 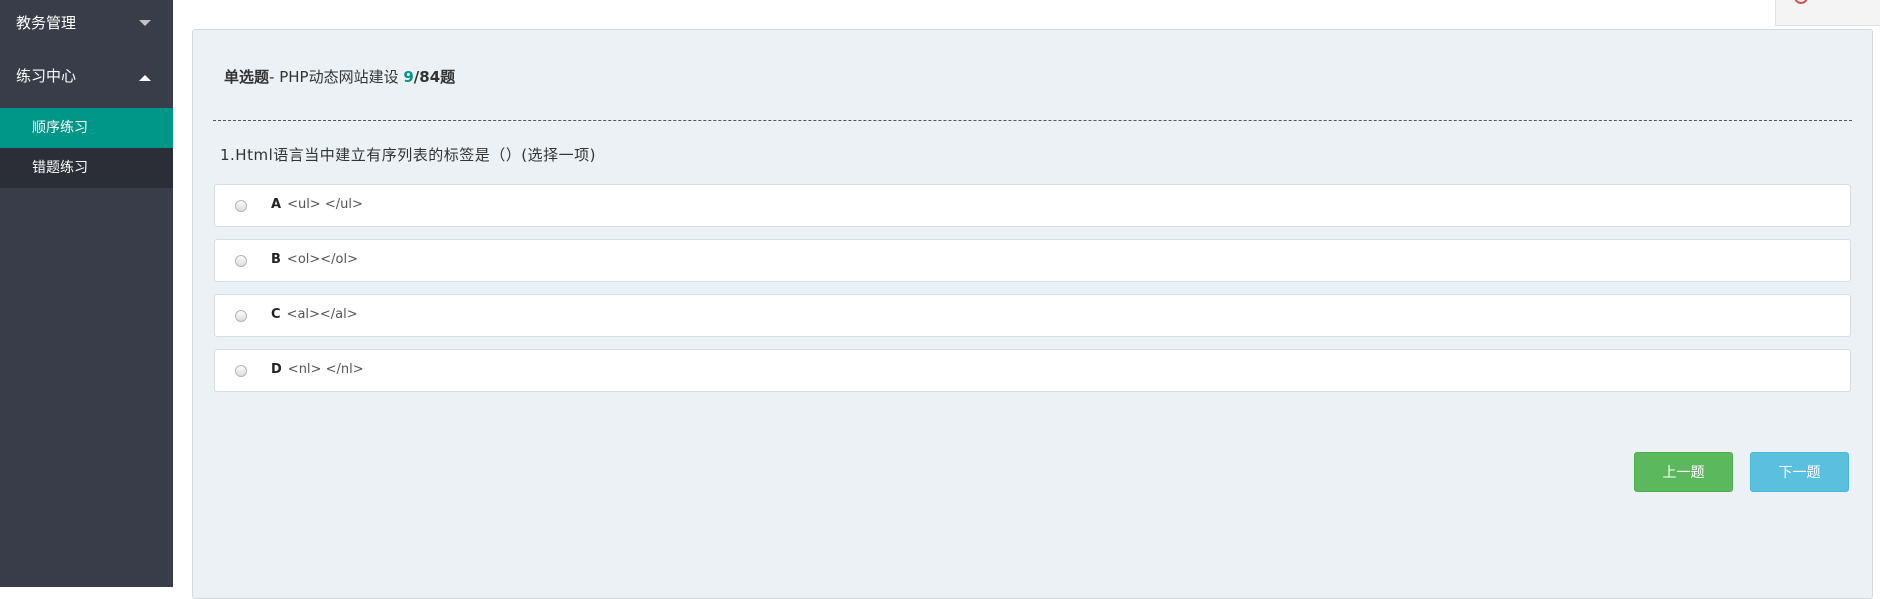 What do you see at coordinates (325, 369) in the screenshot?
I see `option-content: <nl> </nl>` at bounding box center [325, 369].